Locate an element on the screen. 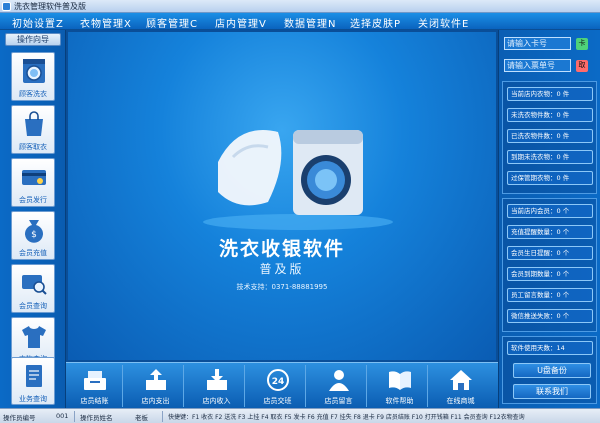 The image size is (600, 423). operator-name-label: 操作员姓名 is located at coordinates (96, 418).